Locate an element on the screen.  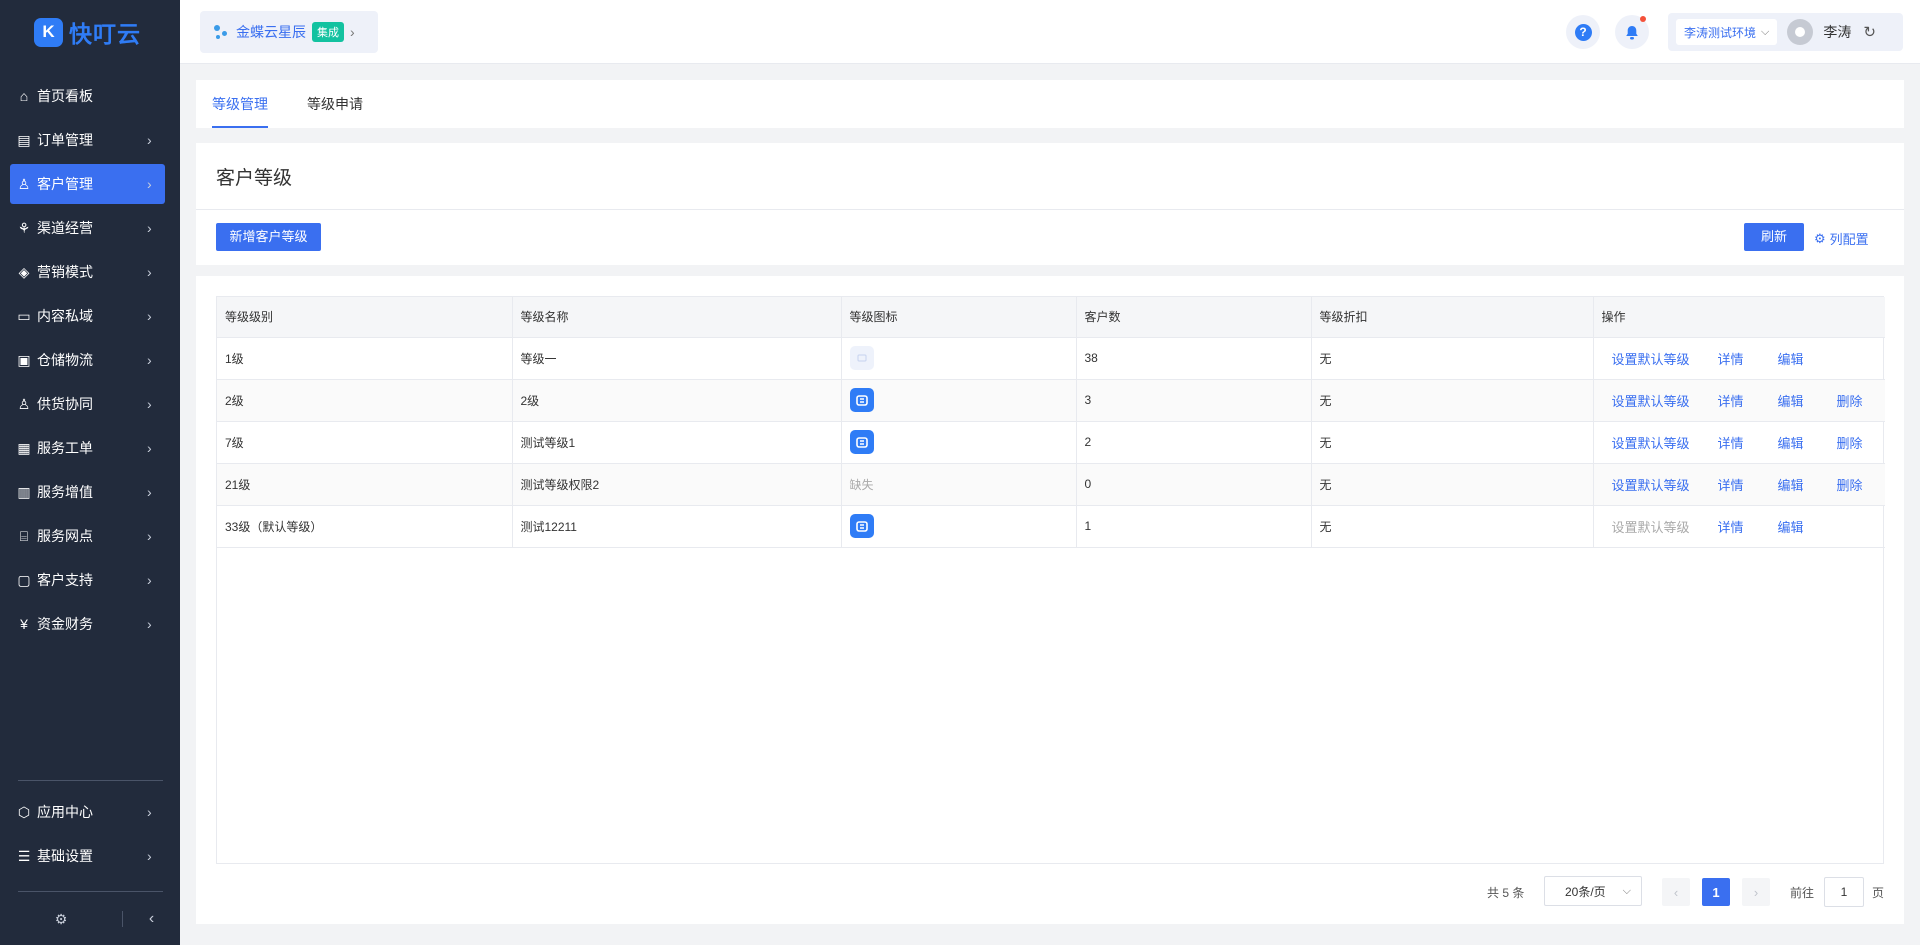
help-button: ? is located at coordinates (1583, 32).